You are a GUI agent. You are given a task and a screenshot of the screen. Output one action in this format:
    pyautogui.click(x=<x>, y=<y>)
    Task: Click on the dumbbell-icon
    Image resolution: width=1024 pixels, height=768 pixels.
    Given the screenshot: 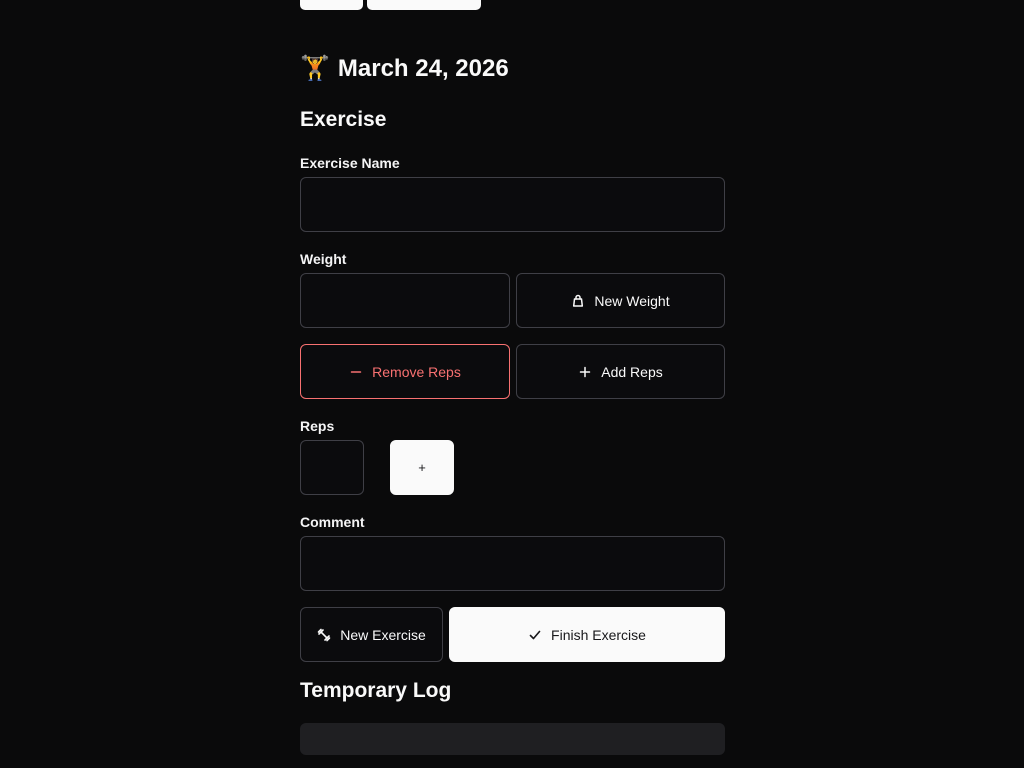 What is the action you would take?
    pyautogui.click(x=324, y=635)
    